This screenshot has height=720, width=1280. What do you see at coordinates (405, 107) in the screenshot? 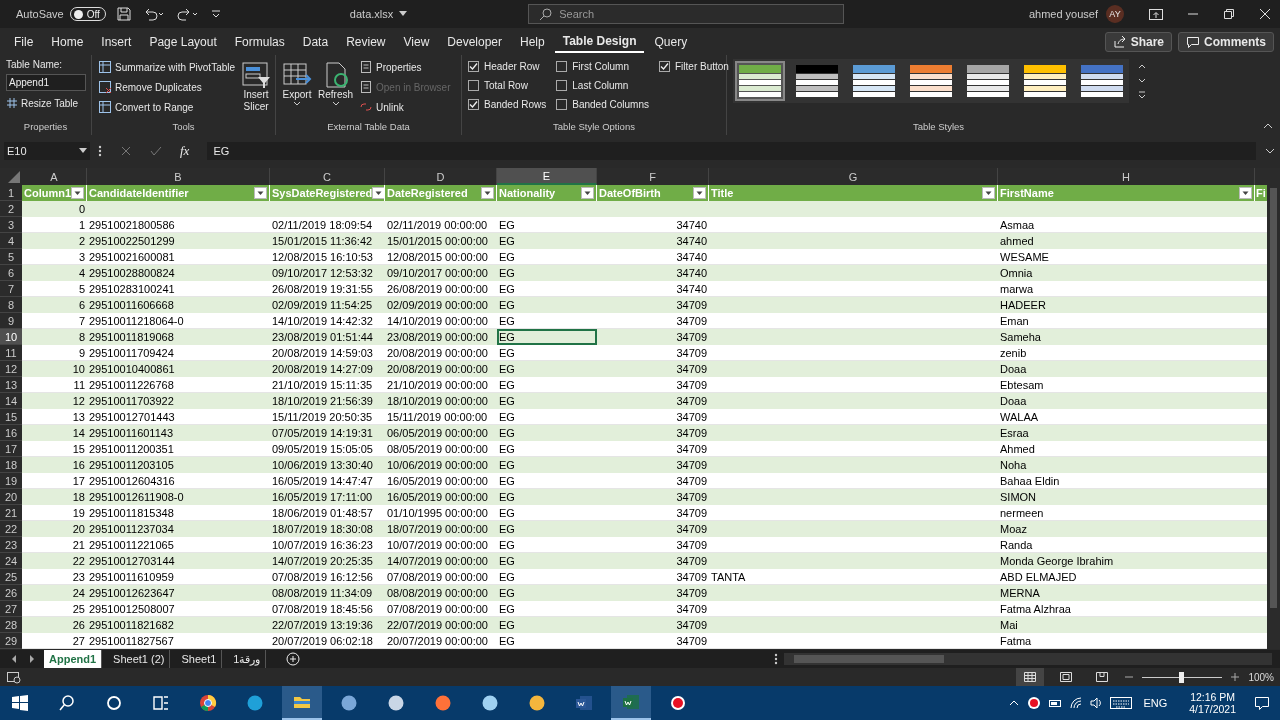
I see `external-data-command: Unlink` at bounding box center [405, 107].